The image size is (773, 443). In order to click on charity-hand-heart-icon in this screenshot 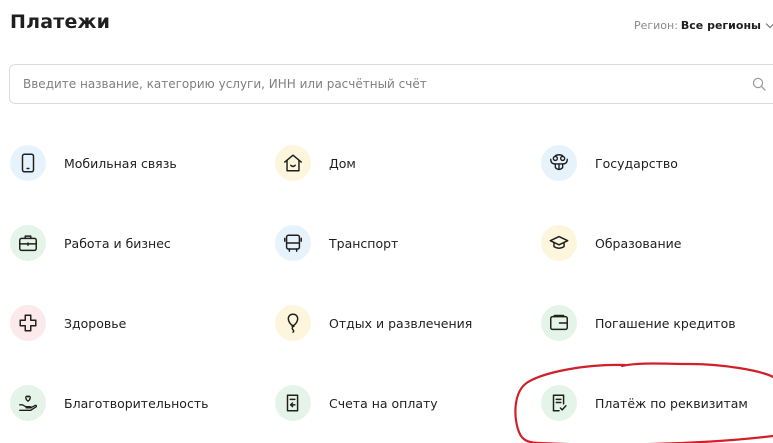, I will do `click(28, 403)`.